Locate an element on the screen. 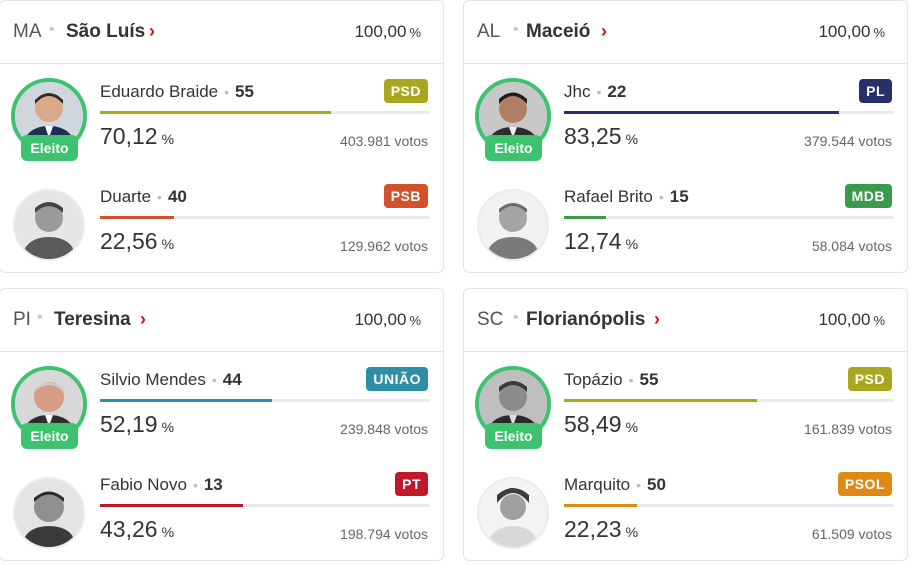 The height and width of the screenshot is (565, 912). vote-count: 58.084 votos is located at coordinates (851, 246).